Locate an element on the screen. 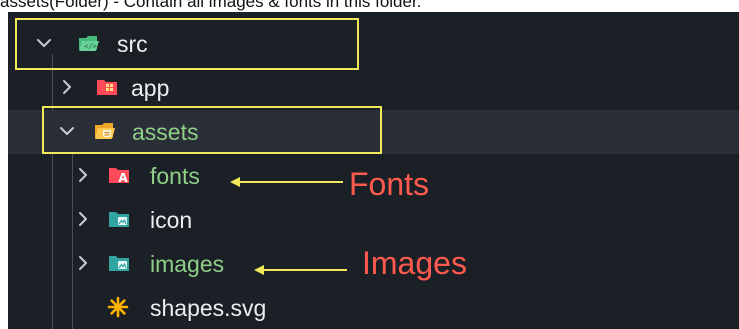  highlight-box-src is located at coordinates (187, 44).